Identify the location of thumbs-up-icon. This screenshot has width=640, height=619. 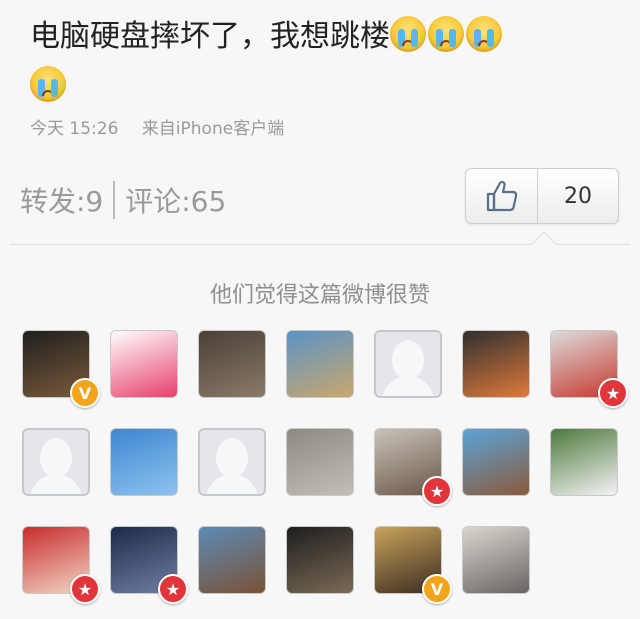
(501, 196).